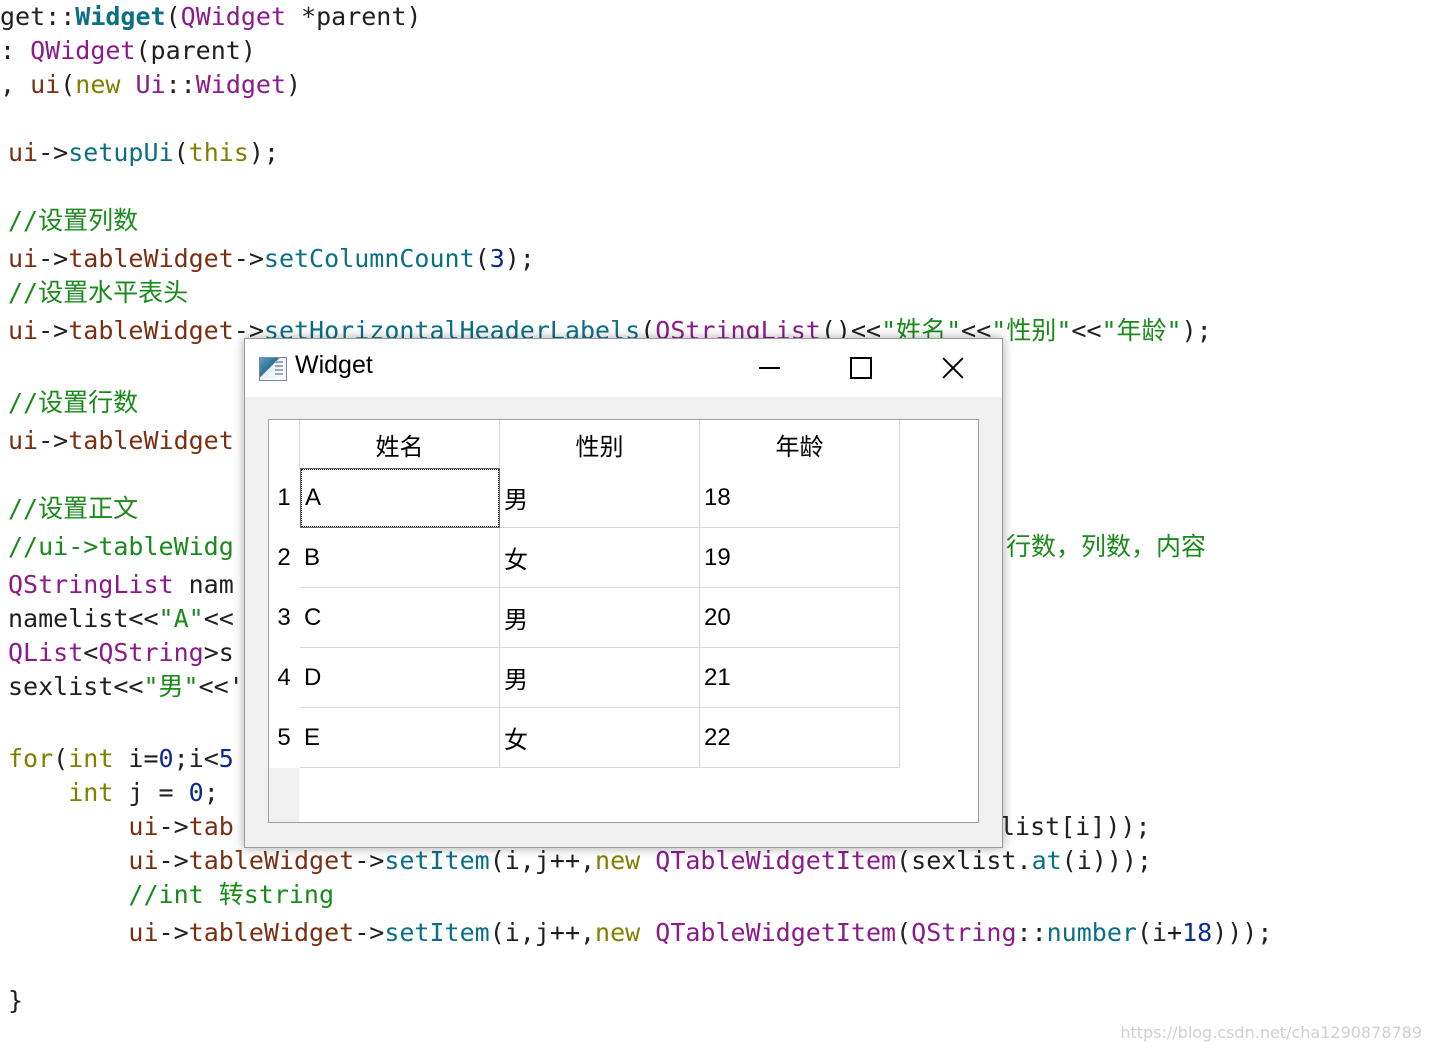 The width and height of the screenshot is (1432, 1050). What do you see at coordinates (1106, 546) in the screenshot?
I see `code-token: 行数，列数，内容` at bounding box center [1106, 546].